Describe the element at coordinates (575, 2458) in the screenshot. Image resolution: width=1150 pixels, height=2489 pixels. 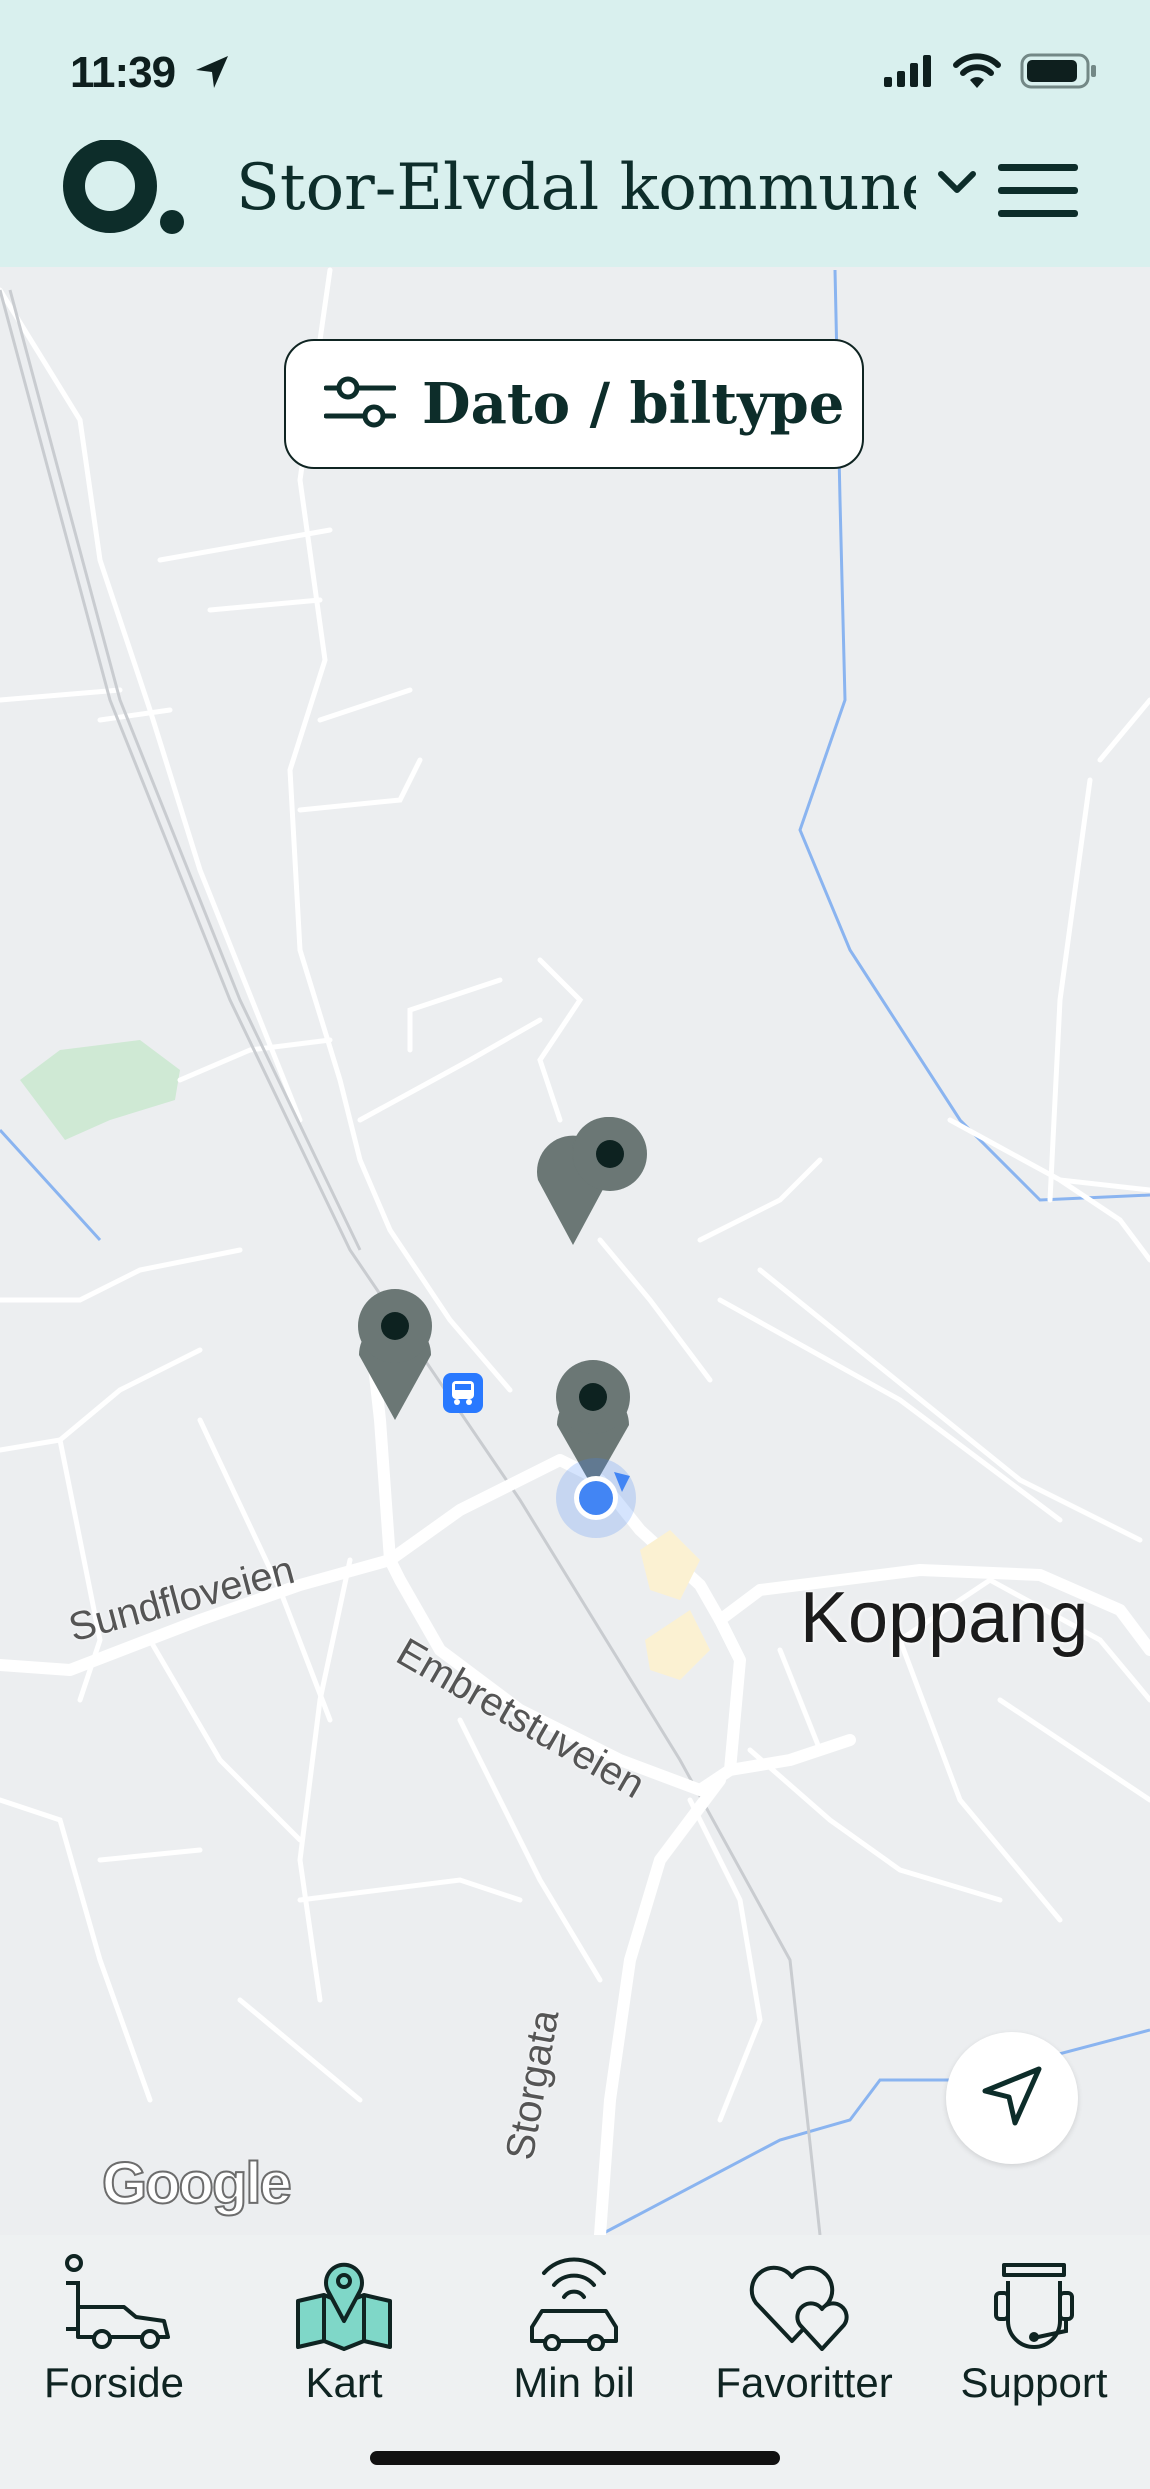
I see `home-indicator` at that location.